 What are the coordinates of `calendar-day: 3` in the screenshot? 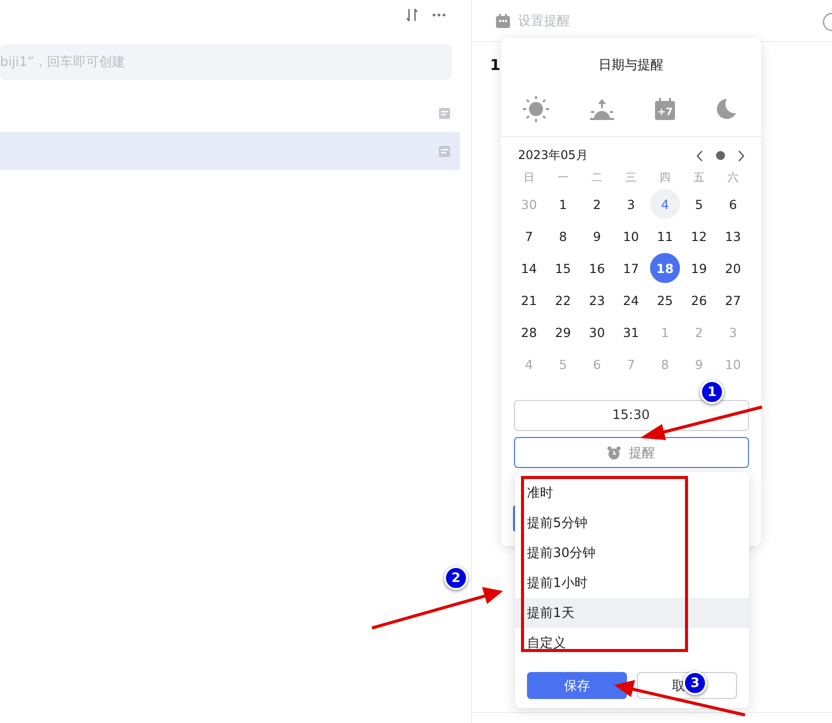 It's located at (631, 204).